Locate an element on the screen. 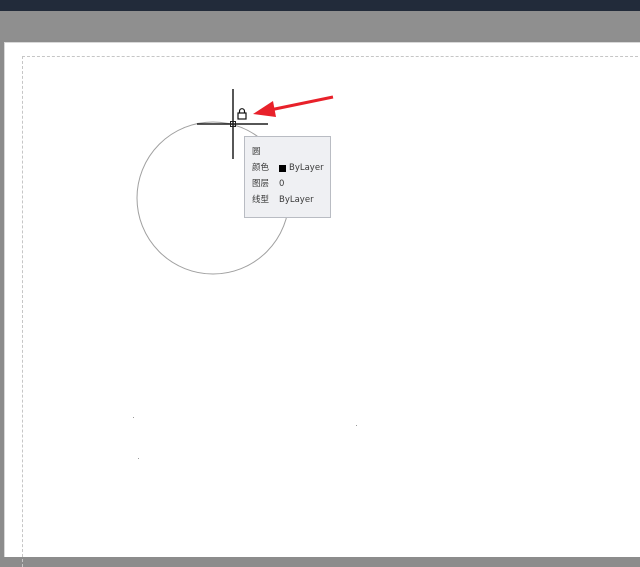 The image size is (640, 567). tooltip-title-row: 圆 is located at coordinates (291, 152).